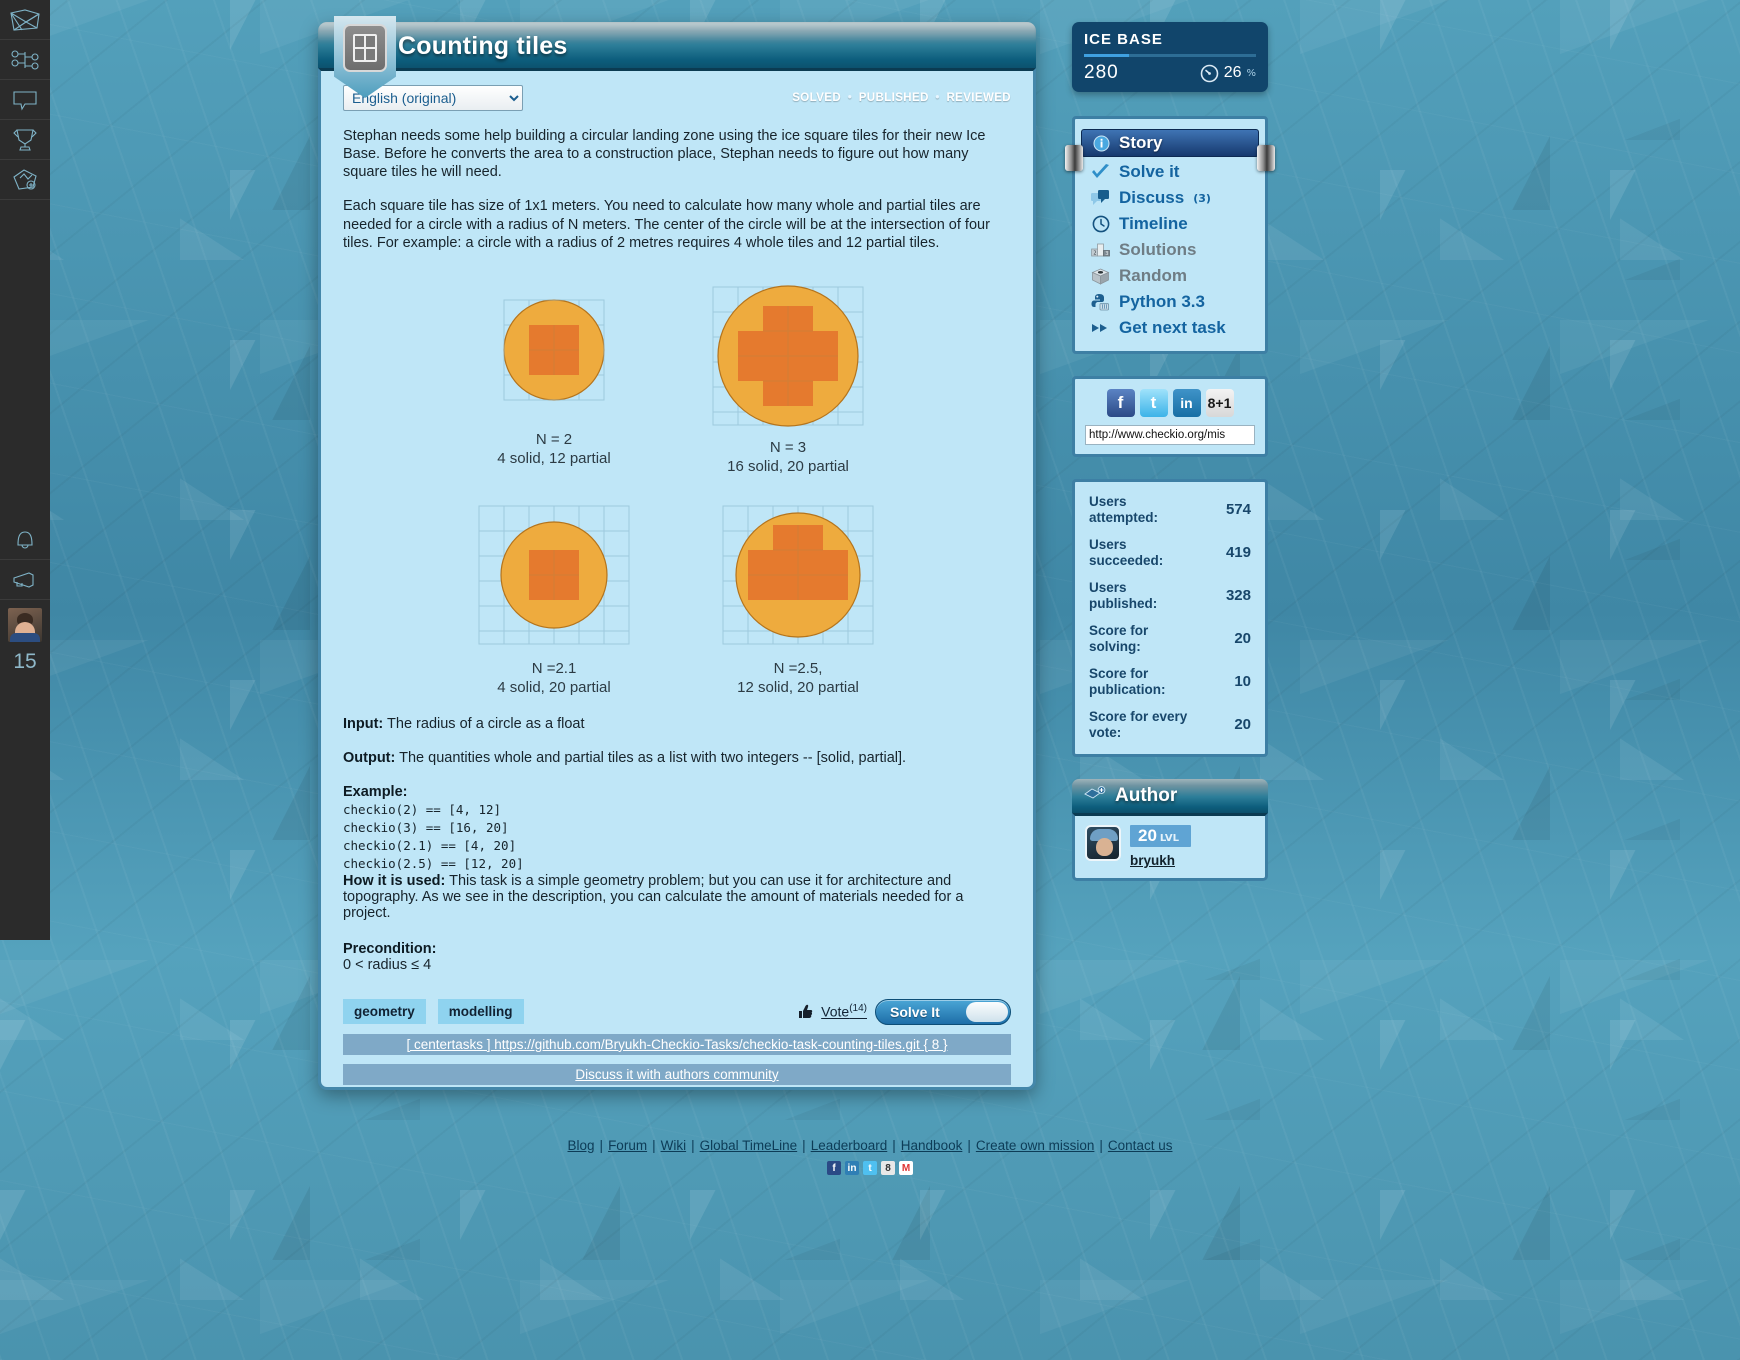 Image resolution: width=1740 pixels, height=1360 pixels. Describe the element at coordinates (1100, 302) in the screenshot. I see `python-icon: III` at that location.